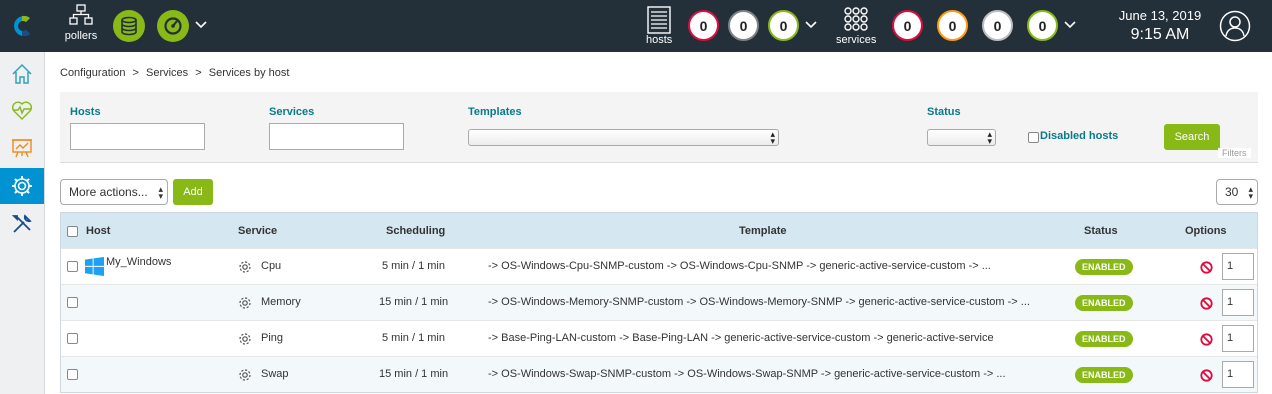  I want to click on header-status: Status, so click(1101, 231).